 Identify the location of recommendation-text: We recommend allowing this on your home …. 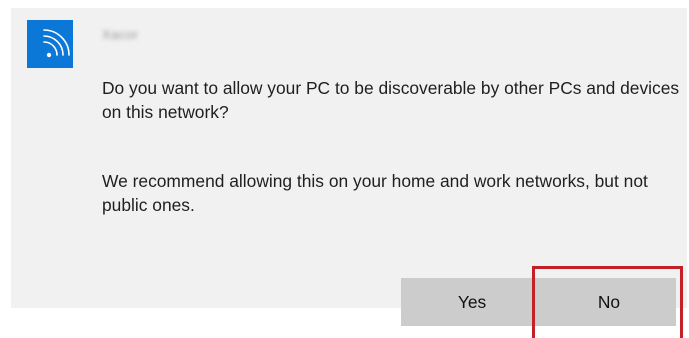
(375, 193).